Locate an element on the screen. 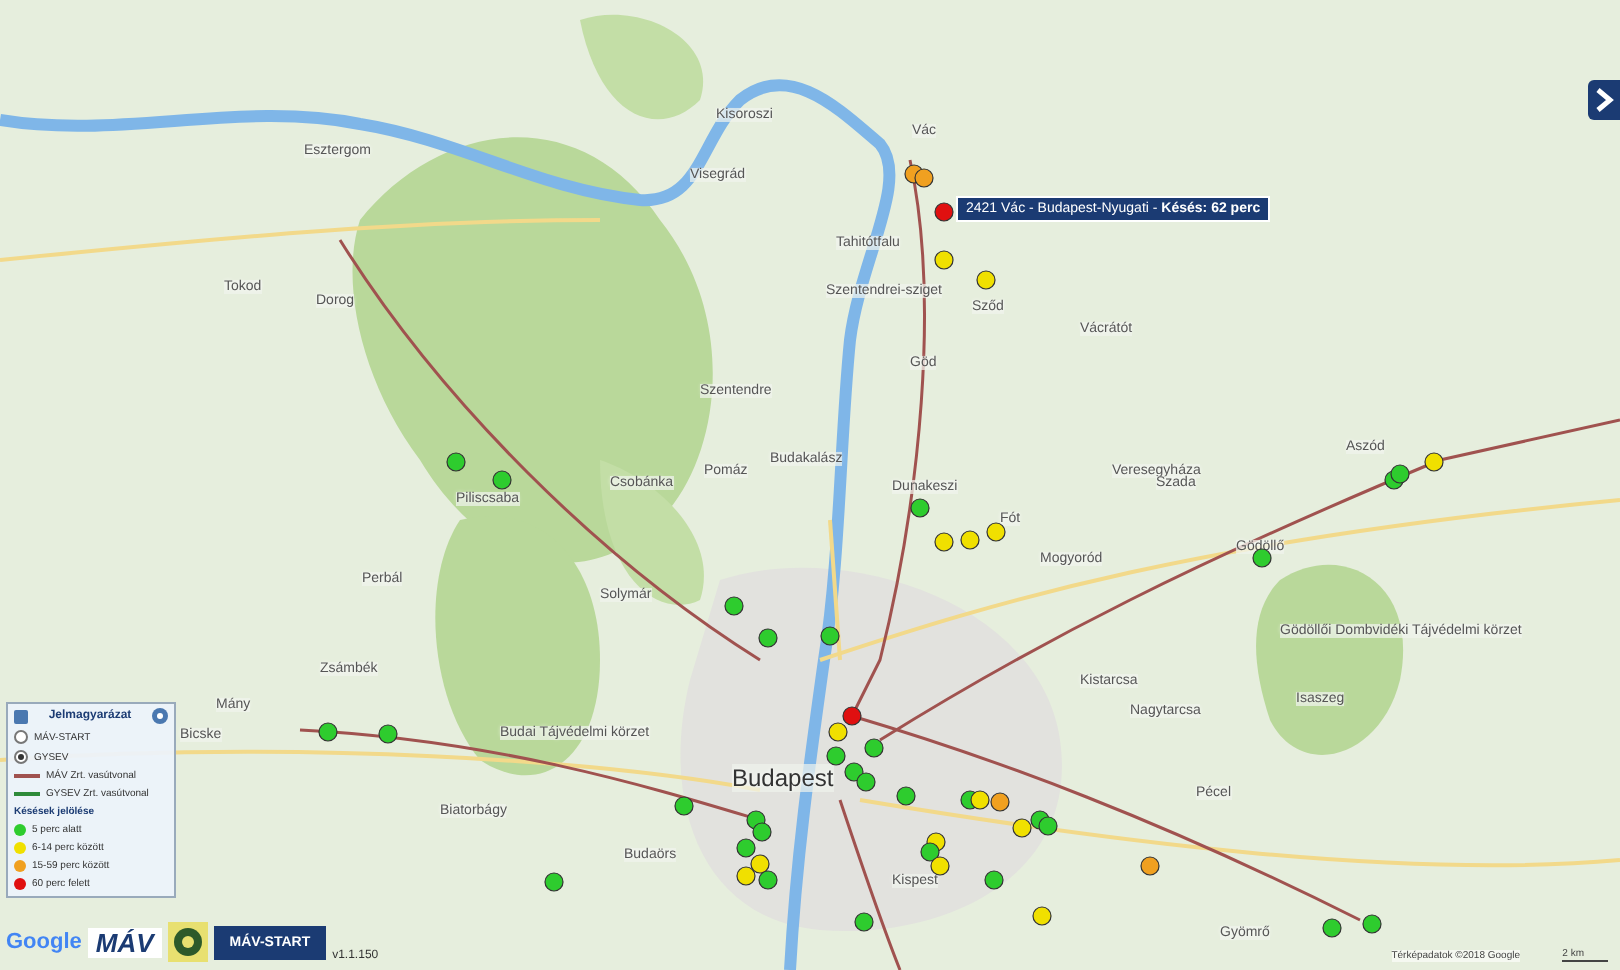 Image resolution: width=1620 pixels, height=970 pixels. chevron-right-icon is located at coordinates (1604, 100).